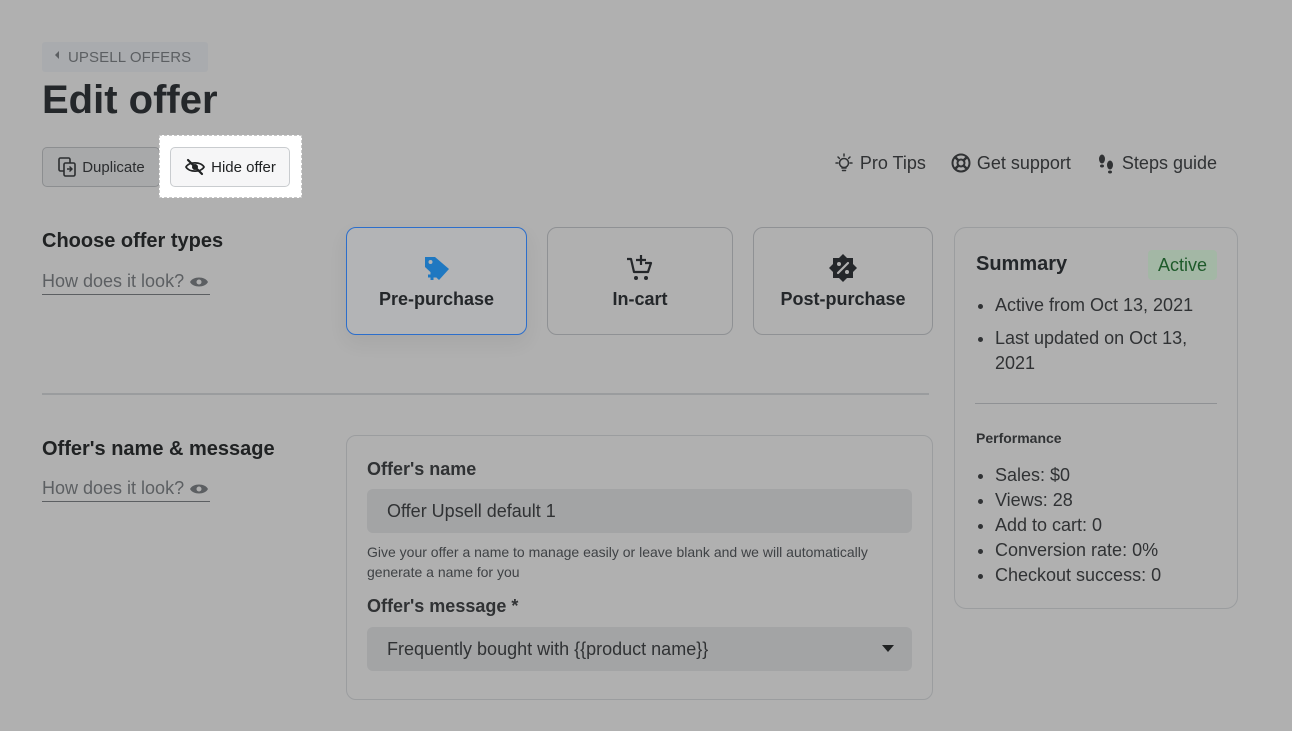 The image size is (1292, 731). I want to click on offer-types-preview-link: How does it look?, so click(126, 283).